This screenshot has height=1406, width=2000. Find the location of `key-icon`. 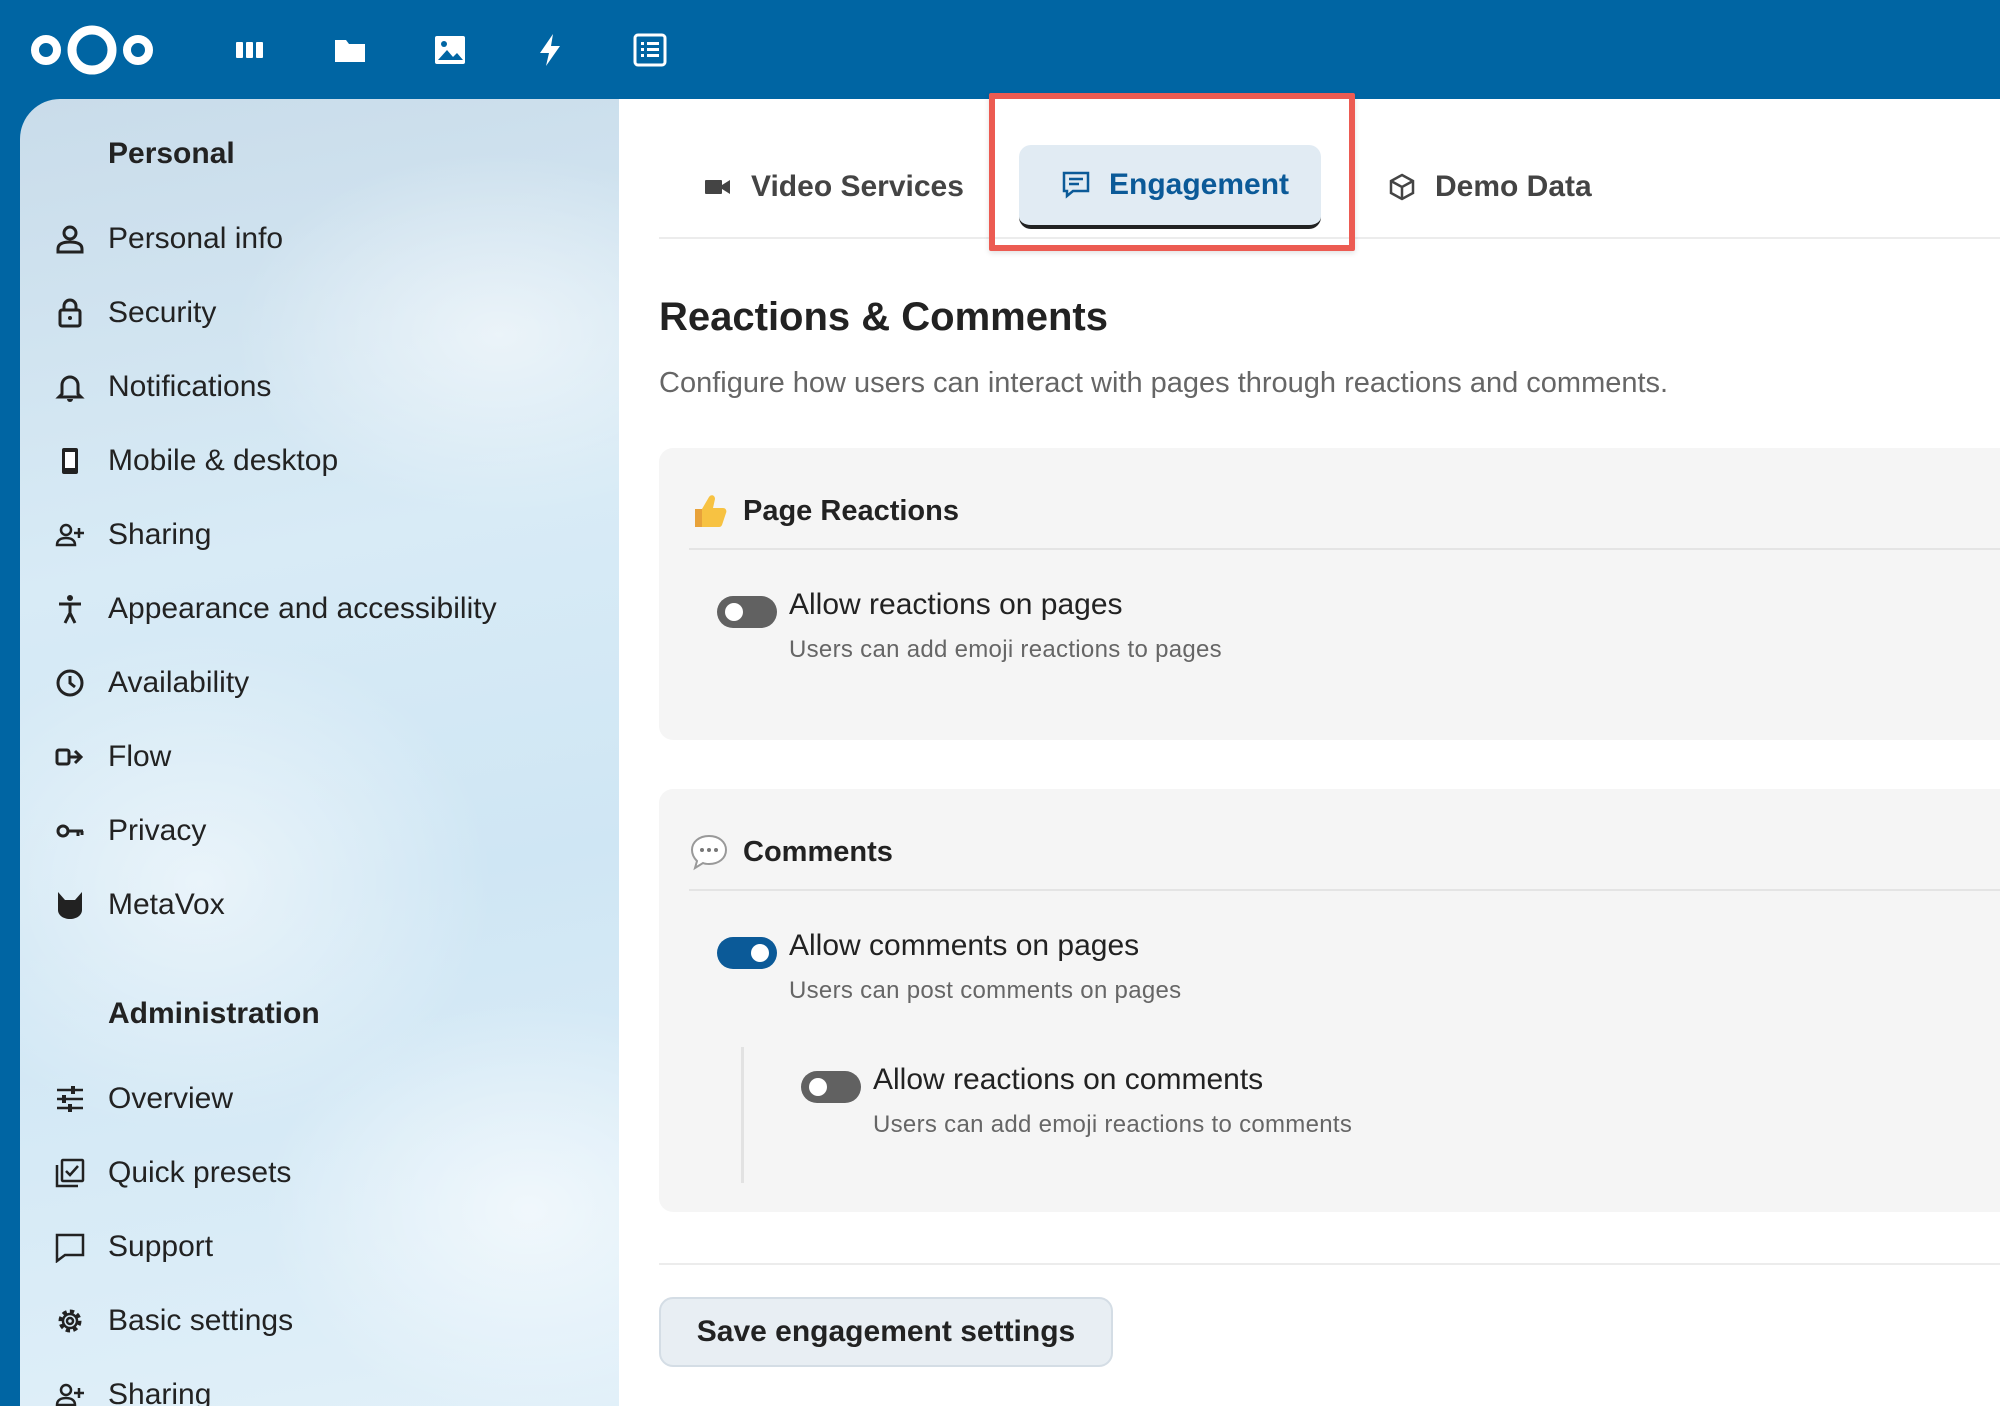

key-icon is located at coordinates (70, 831).